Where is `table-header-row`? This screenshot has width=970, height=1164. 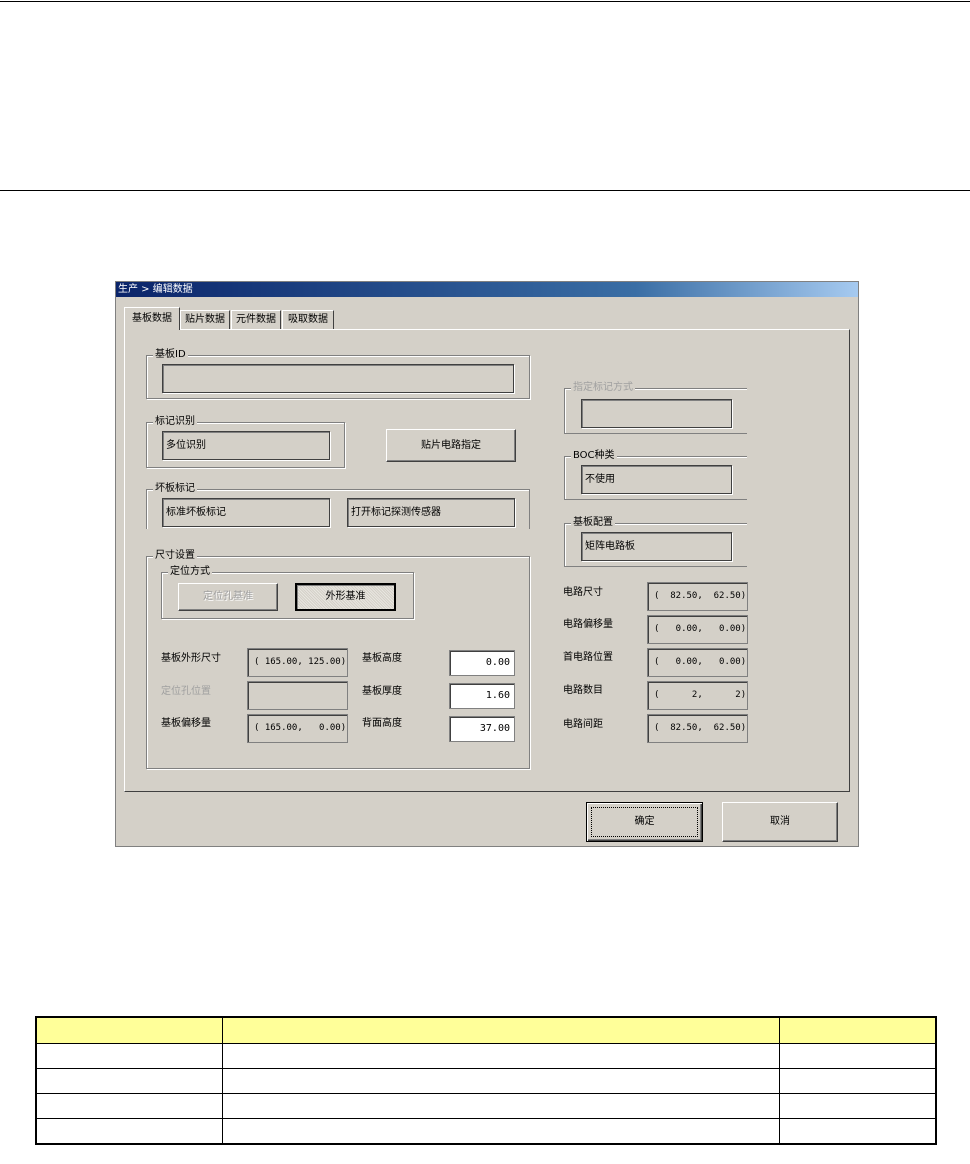
table-header-row is located at coordinates (486, 1030).